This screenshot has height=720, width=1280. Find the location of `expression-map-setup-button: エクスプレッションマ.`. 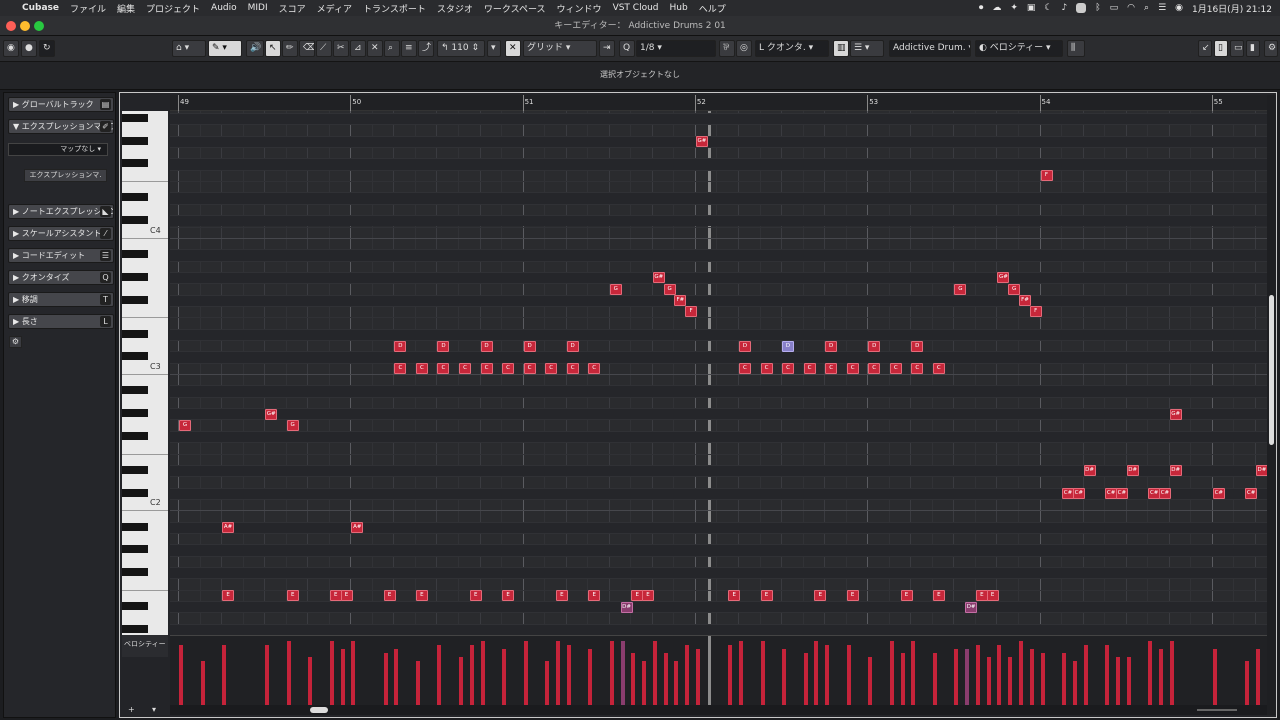

expression-map-setup-button: エクスプレッションマ. is located at coordinates (65, 175).